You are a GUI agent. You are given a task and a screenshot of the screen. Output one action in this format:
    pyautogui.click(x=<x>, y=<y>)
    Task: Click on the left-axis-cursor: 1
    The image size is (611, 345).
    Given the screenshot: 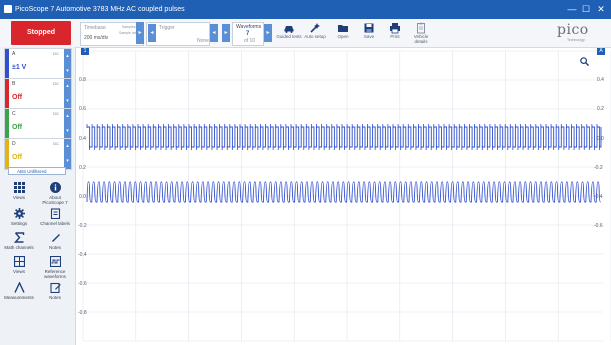 What is the action you would take?
    pyautogui.click(x=85, y=51)
    